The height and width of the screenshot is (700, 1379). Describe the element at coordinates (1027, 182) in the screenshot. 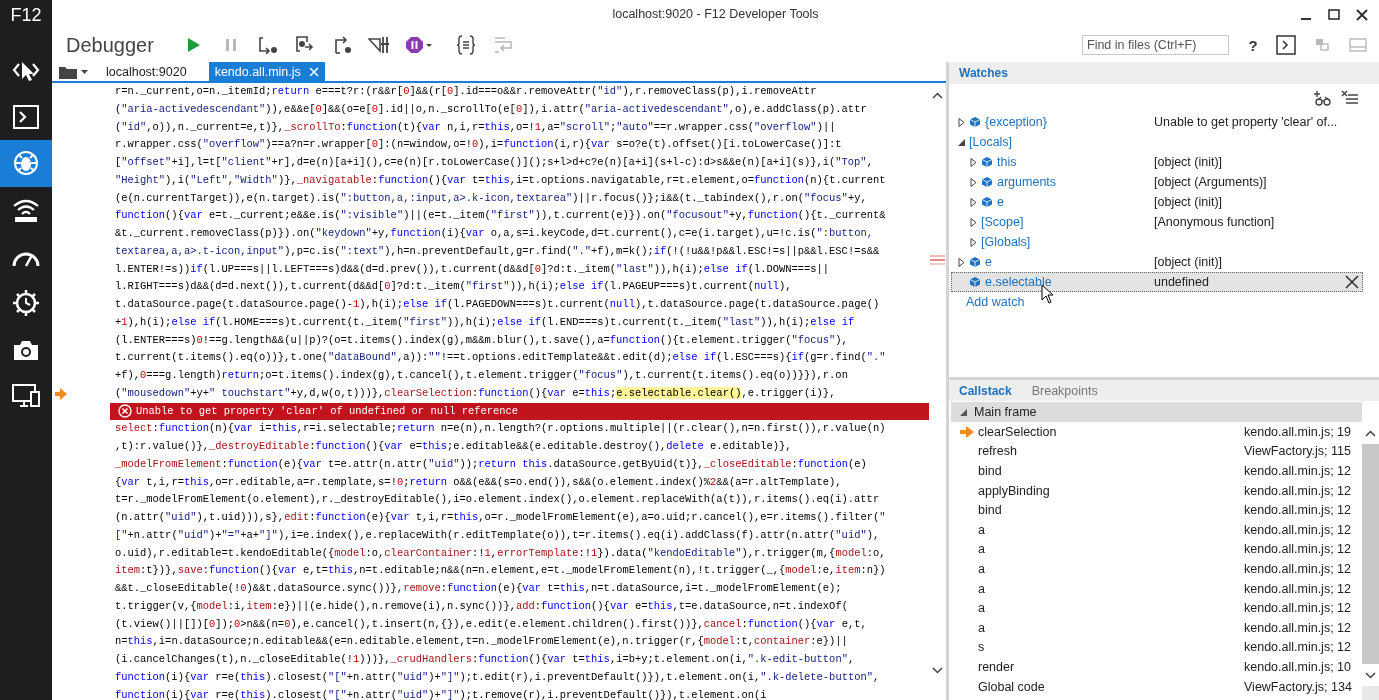

I see `watch-name: arguments` at that location.